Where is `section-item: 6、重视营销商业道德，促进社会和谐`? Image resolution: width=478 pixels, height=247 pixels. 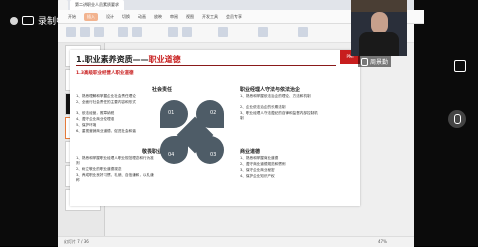
section-item: 6、重视营销商业道德，促进社会和谐 is located at coordinates (106, 131).